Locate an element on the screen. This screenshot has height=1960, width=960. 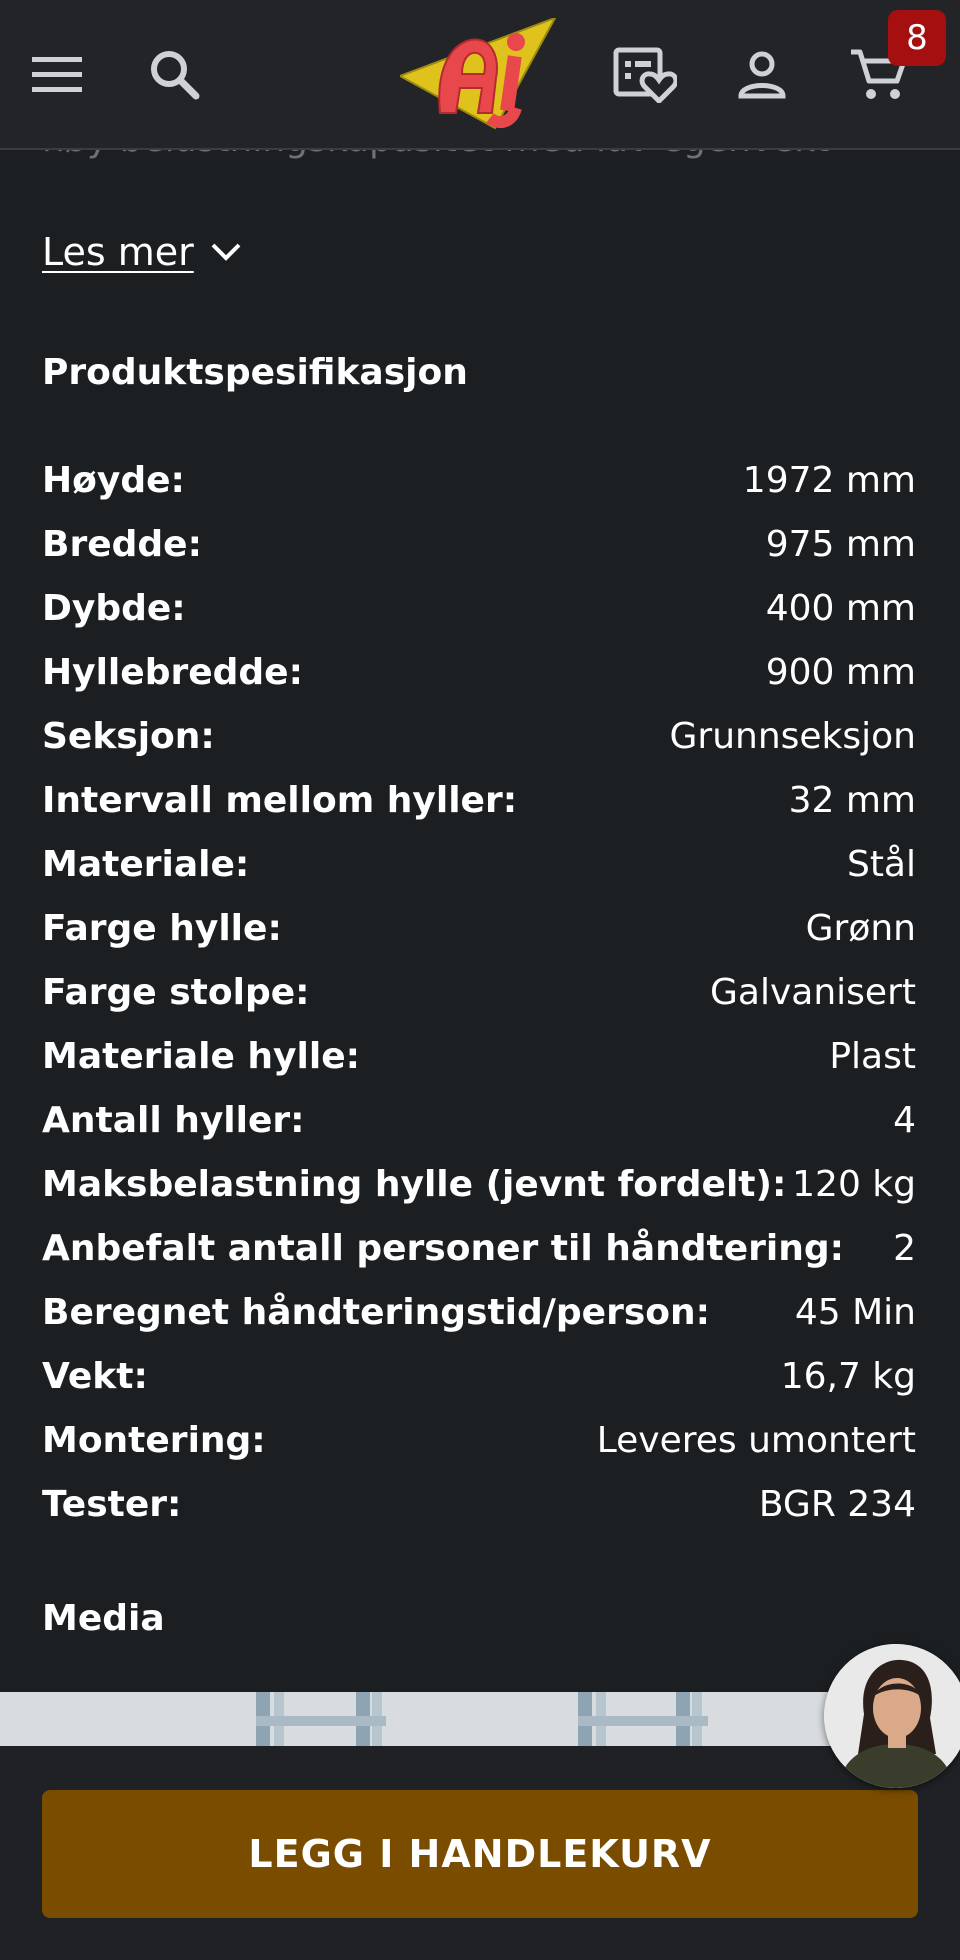
spec-value: Grønn is located at coordinates (860, 928).